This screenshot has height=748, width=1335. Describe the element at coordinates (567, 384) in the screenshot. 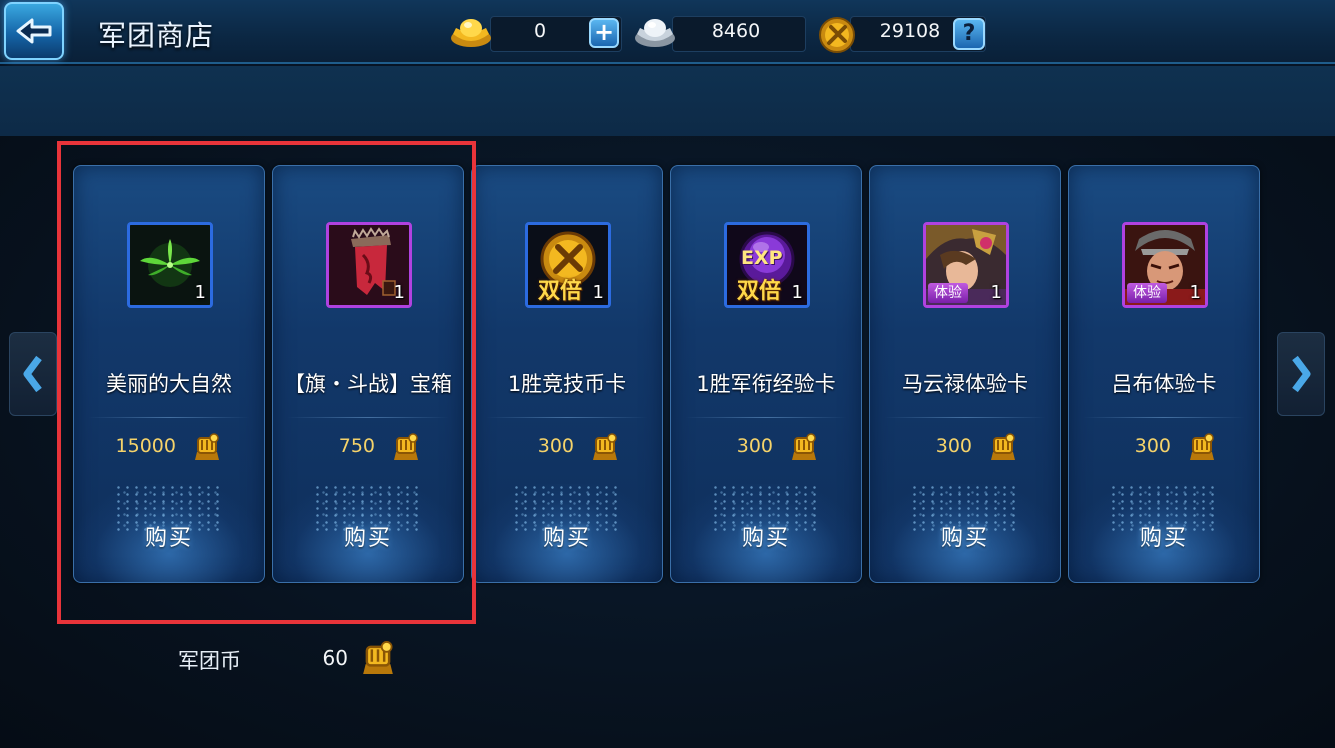

I see `item-name: 1胜竞技币卡` at that location.